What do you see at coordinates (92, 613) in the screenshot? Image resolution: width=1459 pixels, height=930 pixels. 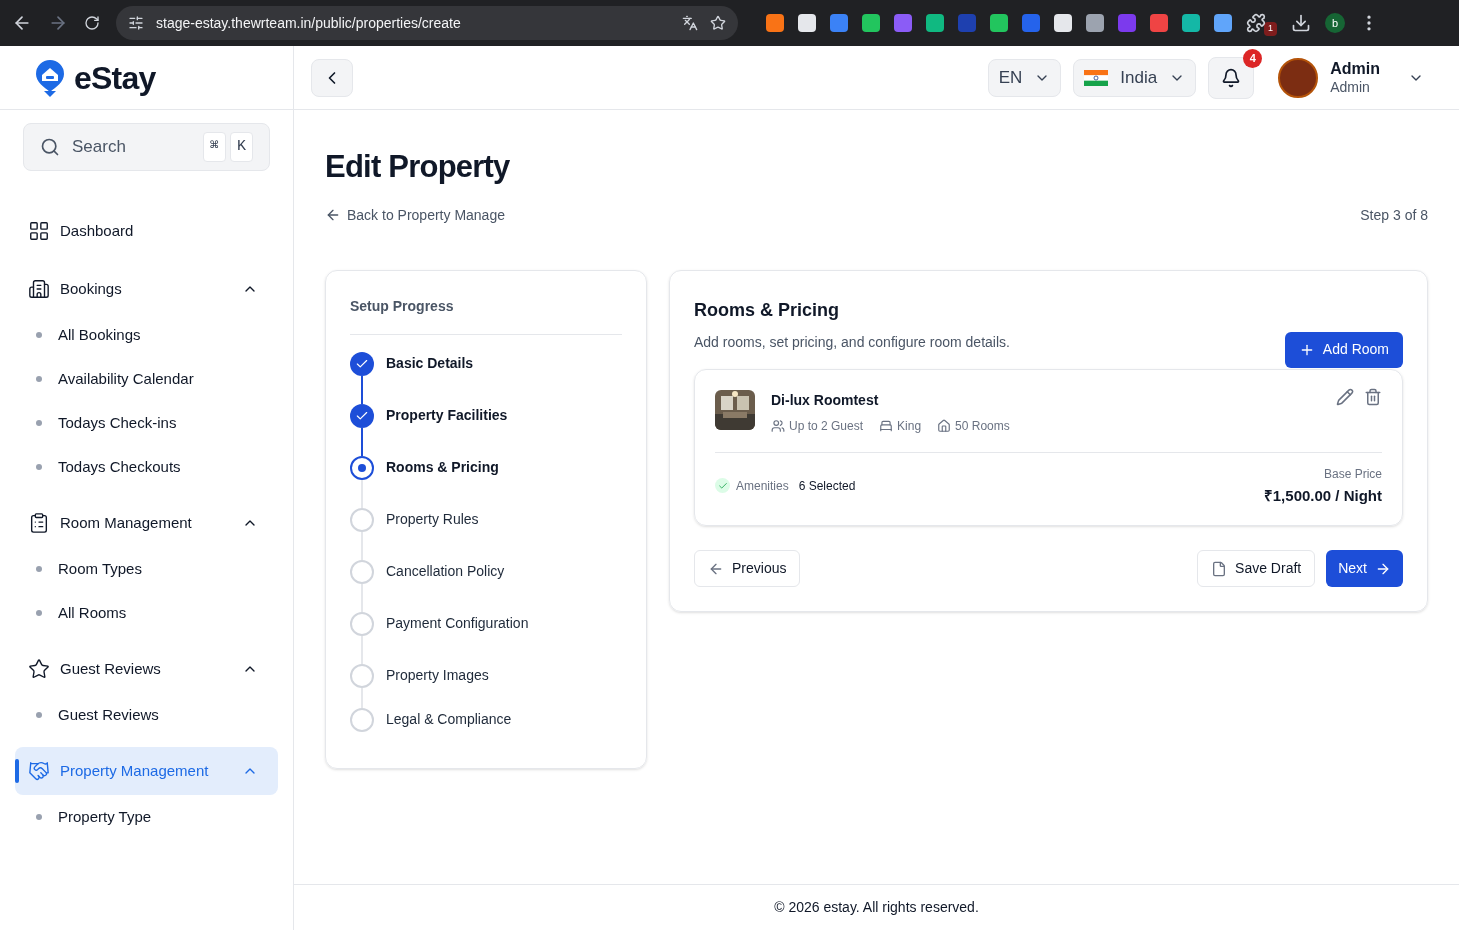 I see `nav-subitem: All Rooms` at bounding box center [92, 613].